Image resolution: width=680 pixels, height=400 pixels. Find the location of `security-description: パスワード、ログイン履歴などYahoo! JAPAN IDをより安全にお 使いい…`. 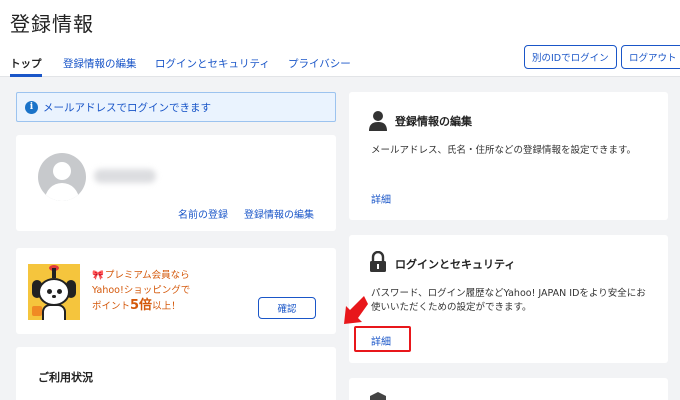

security-description: パスワード、ログイン履歴などYahoo! JAPAN IDをより安全にお 使いい… is located at coordinates (508, 300).